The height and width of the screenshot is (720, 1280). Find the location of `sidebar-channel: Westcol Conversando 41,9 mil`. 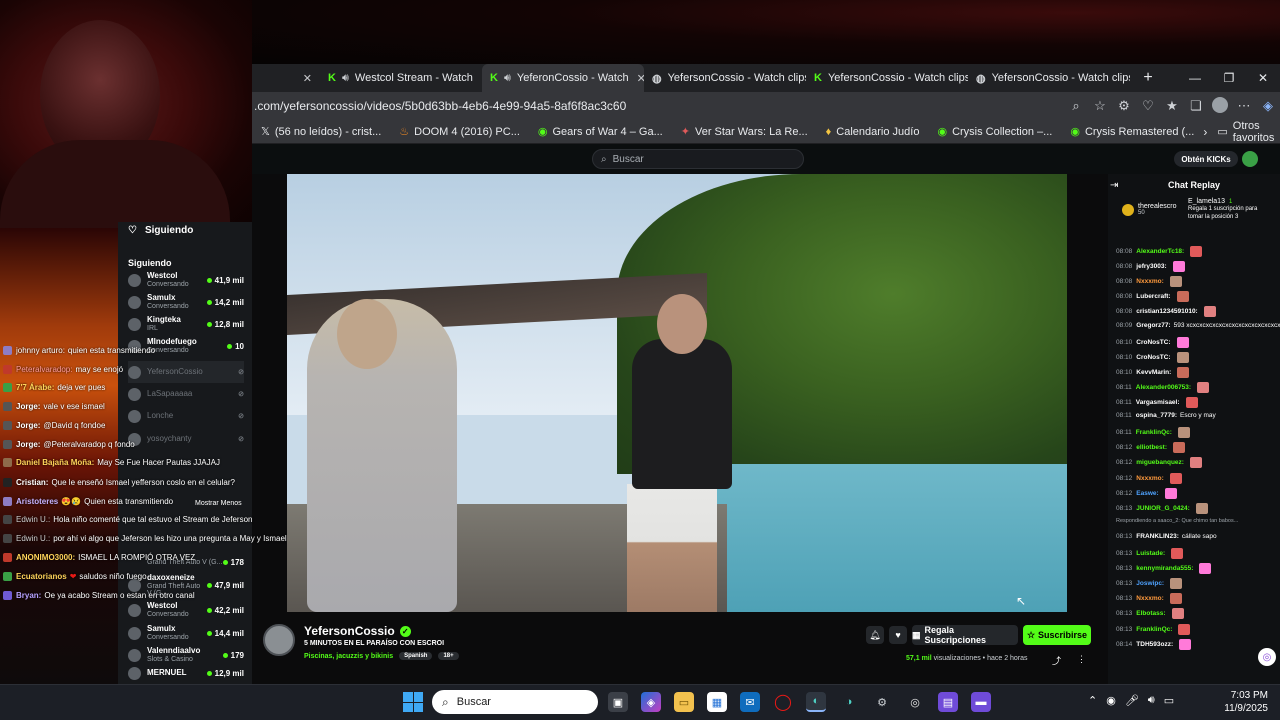

sidebar-channel: Westcol Conversando 41,9 mil is located at coordinates (186, 280).